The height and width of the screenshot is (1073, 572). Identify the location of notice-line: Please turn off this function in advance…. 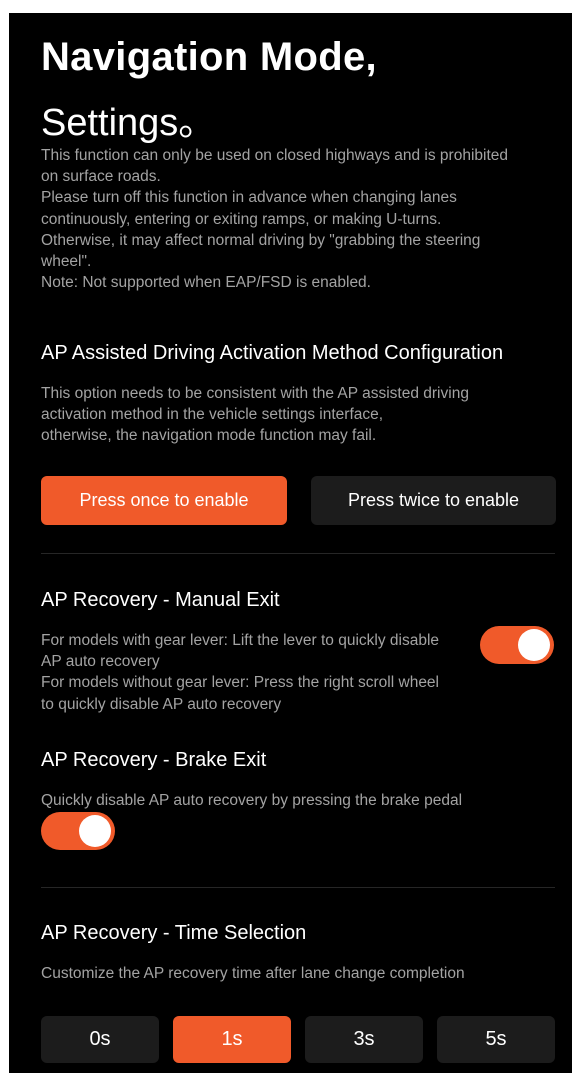
(249, 198).